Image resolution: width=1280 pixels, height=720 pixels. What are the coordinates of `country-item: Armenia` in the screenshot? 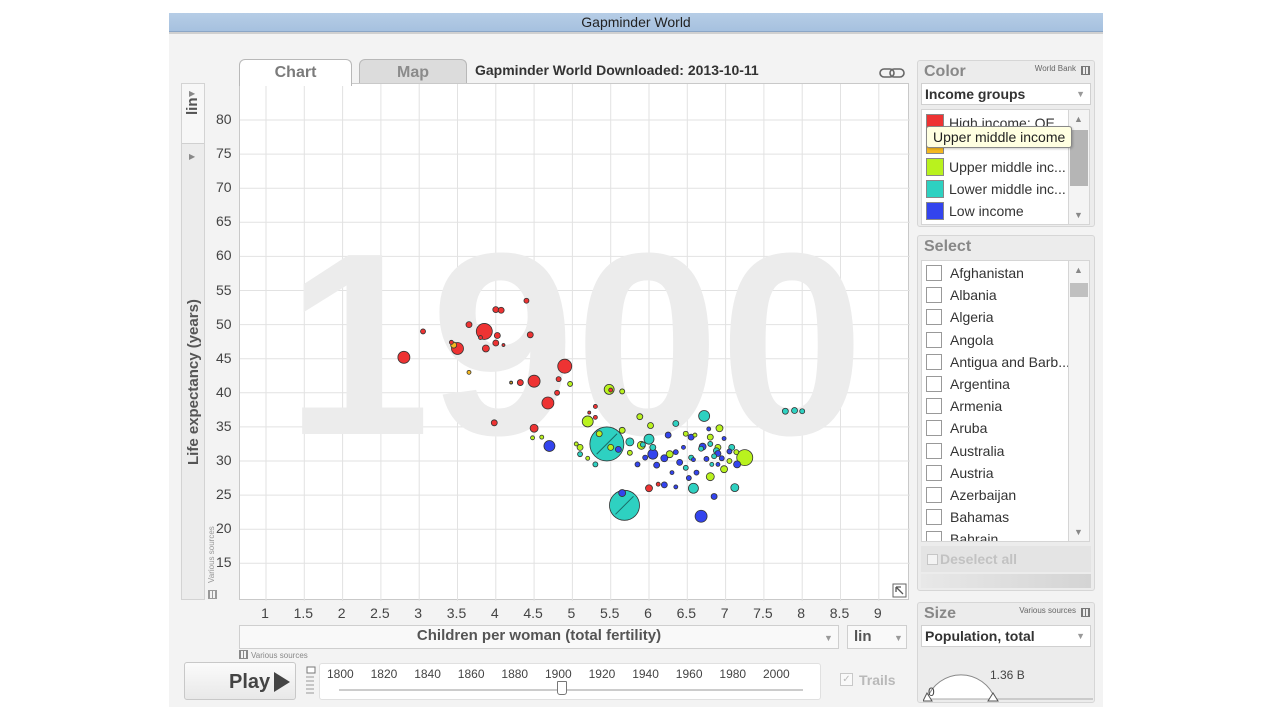 It's located at (996, 406).